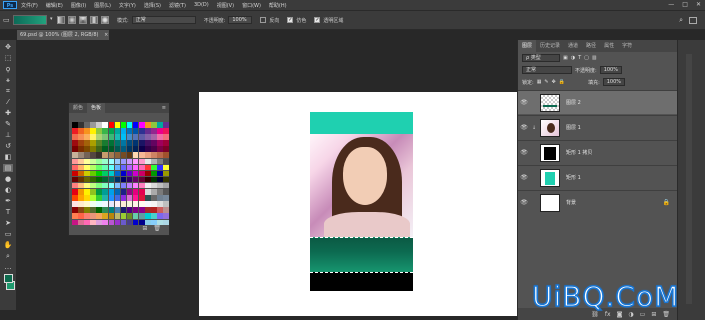  What do you see at coordinates (251, 5) in the screenshot?
I see `menu-window: 窗口(W)` at bounding box center [251, 5].